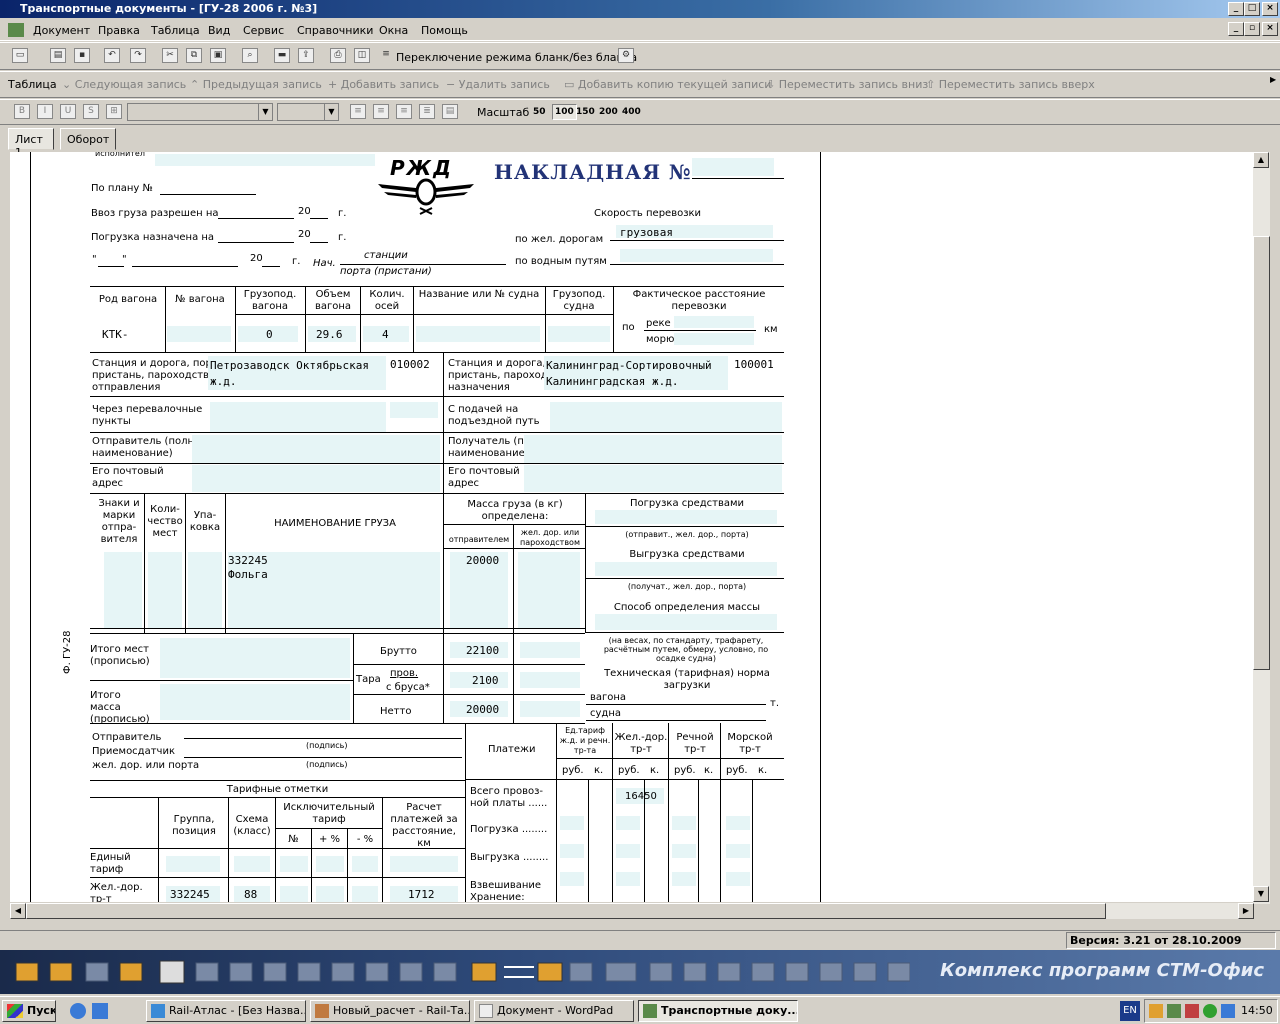 This screenshot has height=1024, width=1280. I want to click on unified-no-field, so click(294, 864).